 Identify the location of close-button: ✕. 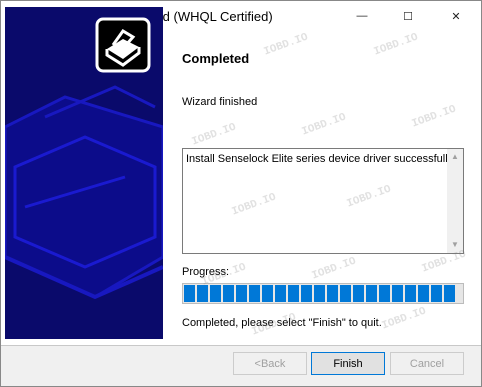
(456, 16).